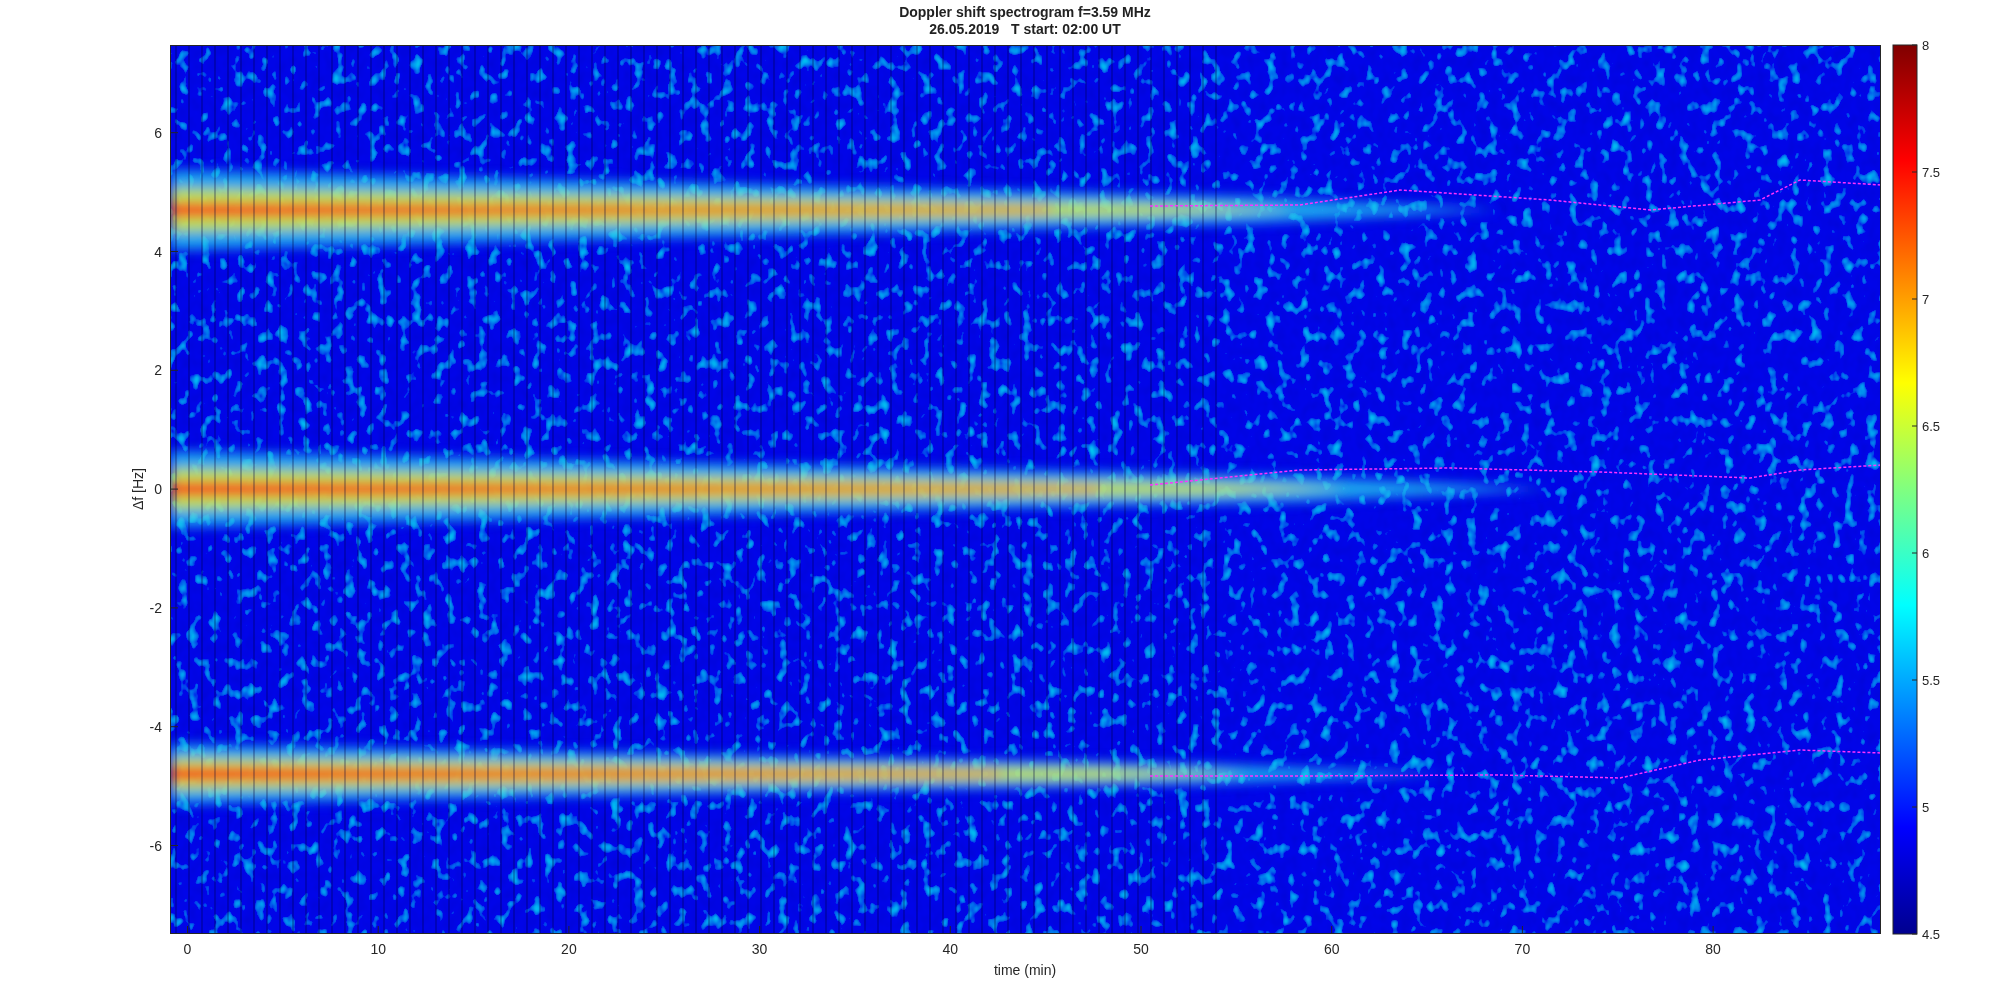 The height and width of the screenshot is (1003, 2000). Describe the element at coordinates (158, 370) in the screenshot. I see `y-tick-label: 2` at that location.